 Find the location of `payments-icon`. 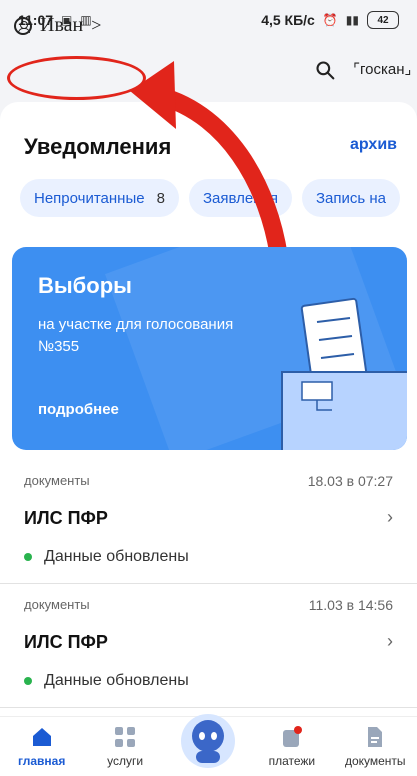

payments-icon is located at coordinates (292, 736).